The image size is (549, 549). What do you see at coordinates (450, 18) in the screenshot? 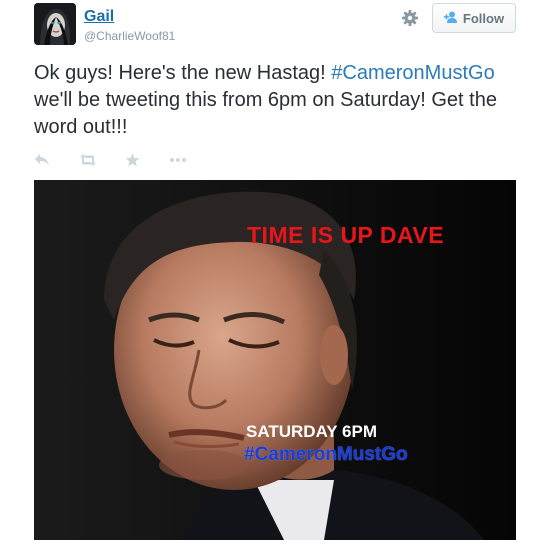
I see `add-user-icon` at bounding box center [450, 18].